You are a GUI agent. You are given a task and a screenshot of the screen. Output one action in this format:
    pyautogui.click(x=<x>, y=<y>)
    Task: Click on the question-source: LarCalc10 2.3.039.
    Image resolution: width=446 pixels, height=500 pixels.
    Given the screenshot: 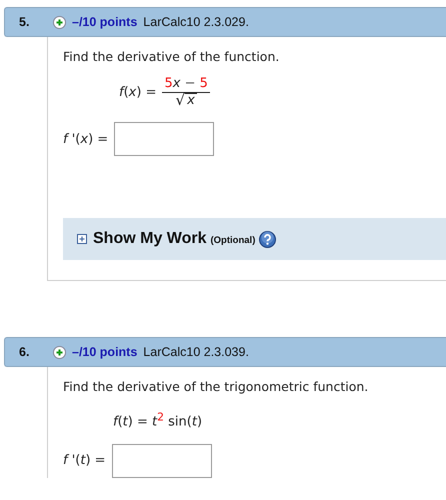 What is the action you would take?
    pyautogui.click(x=196, y=352)
    